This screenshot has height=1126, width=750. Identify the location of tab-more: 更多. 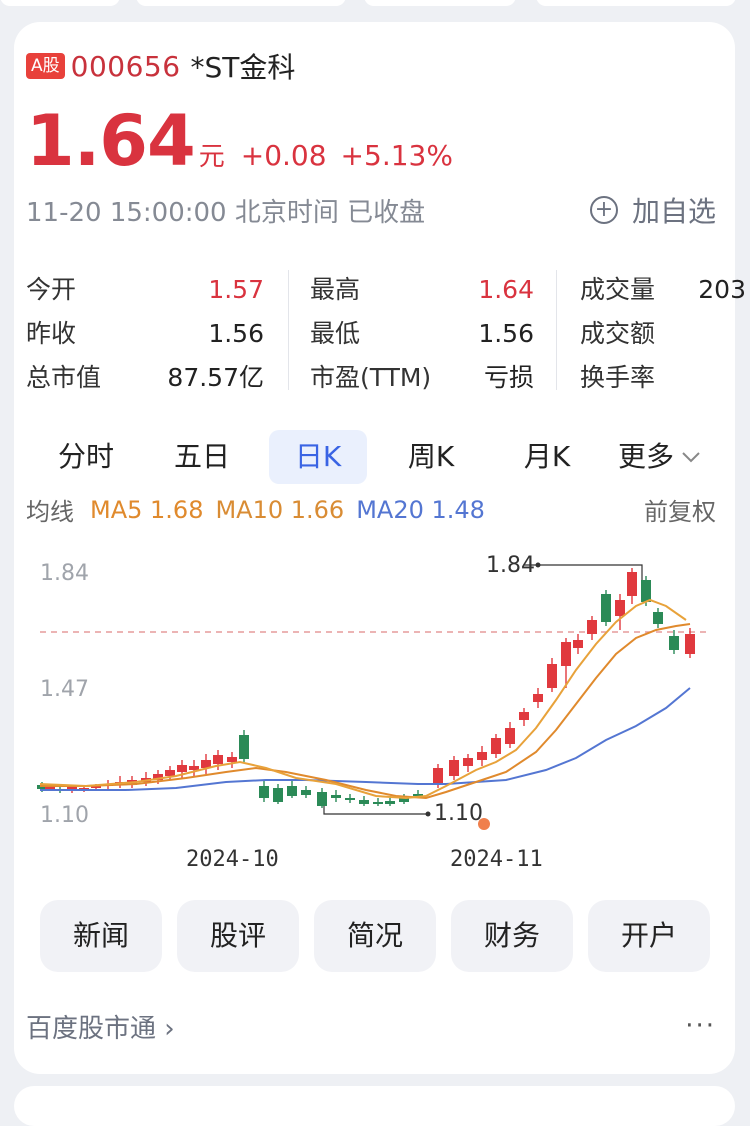
(660, 457).